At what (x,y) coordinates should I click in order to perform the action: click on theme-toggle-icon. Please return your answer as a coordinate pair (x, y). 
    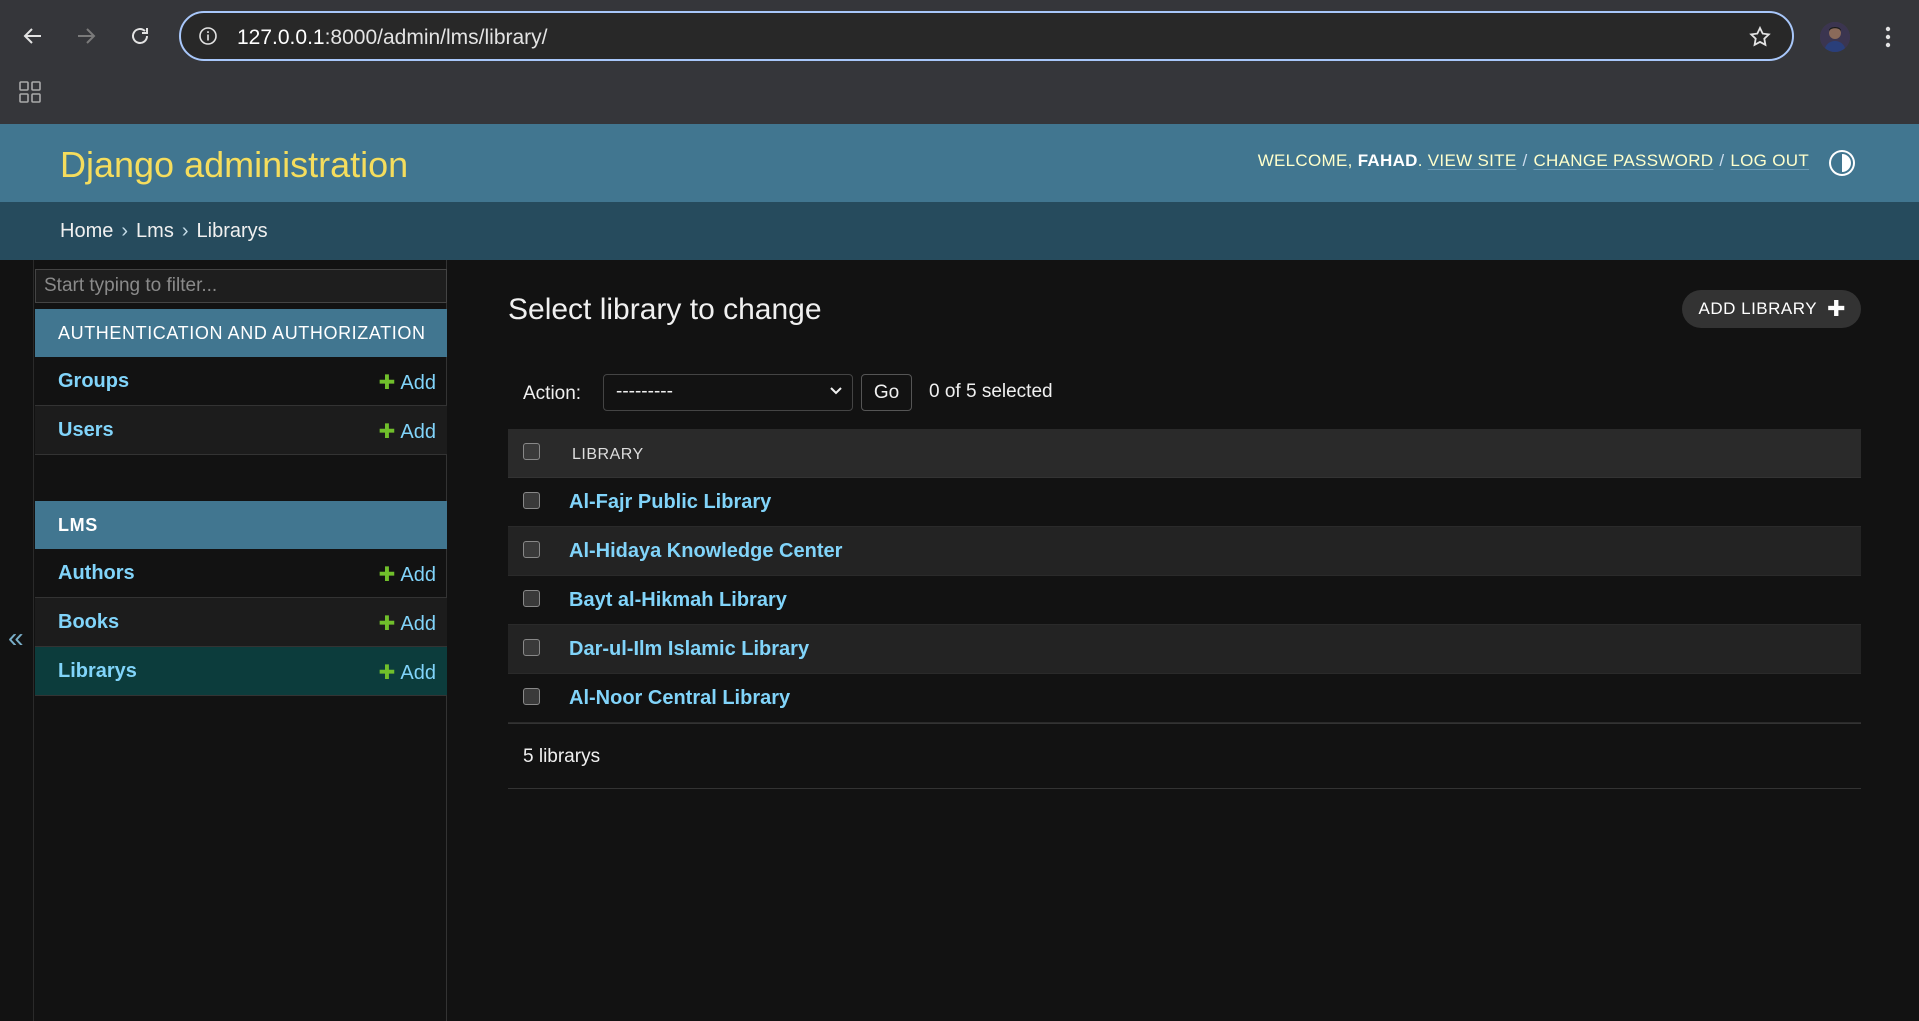
    Looking at the image, I should click on (1842, 163).